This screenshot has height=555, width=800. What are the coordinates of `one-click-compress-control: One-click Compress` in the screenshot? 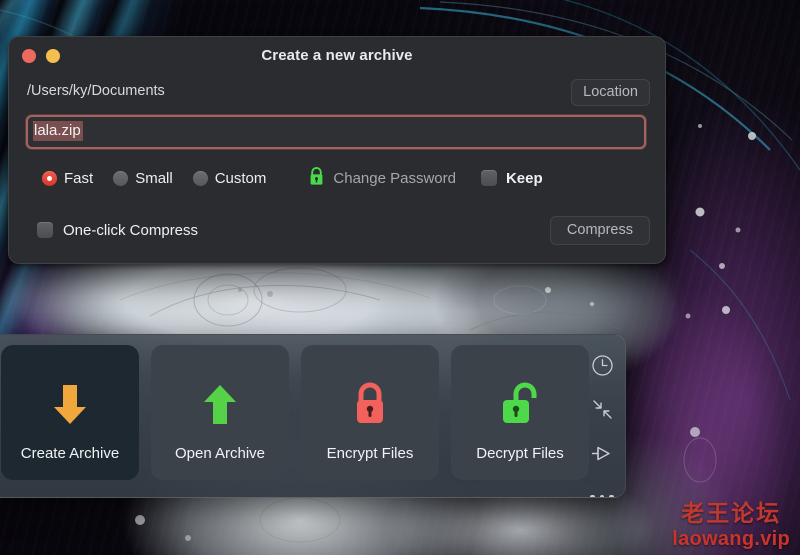 It's located at (117, 230).